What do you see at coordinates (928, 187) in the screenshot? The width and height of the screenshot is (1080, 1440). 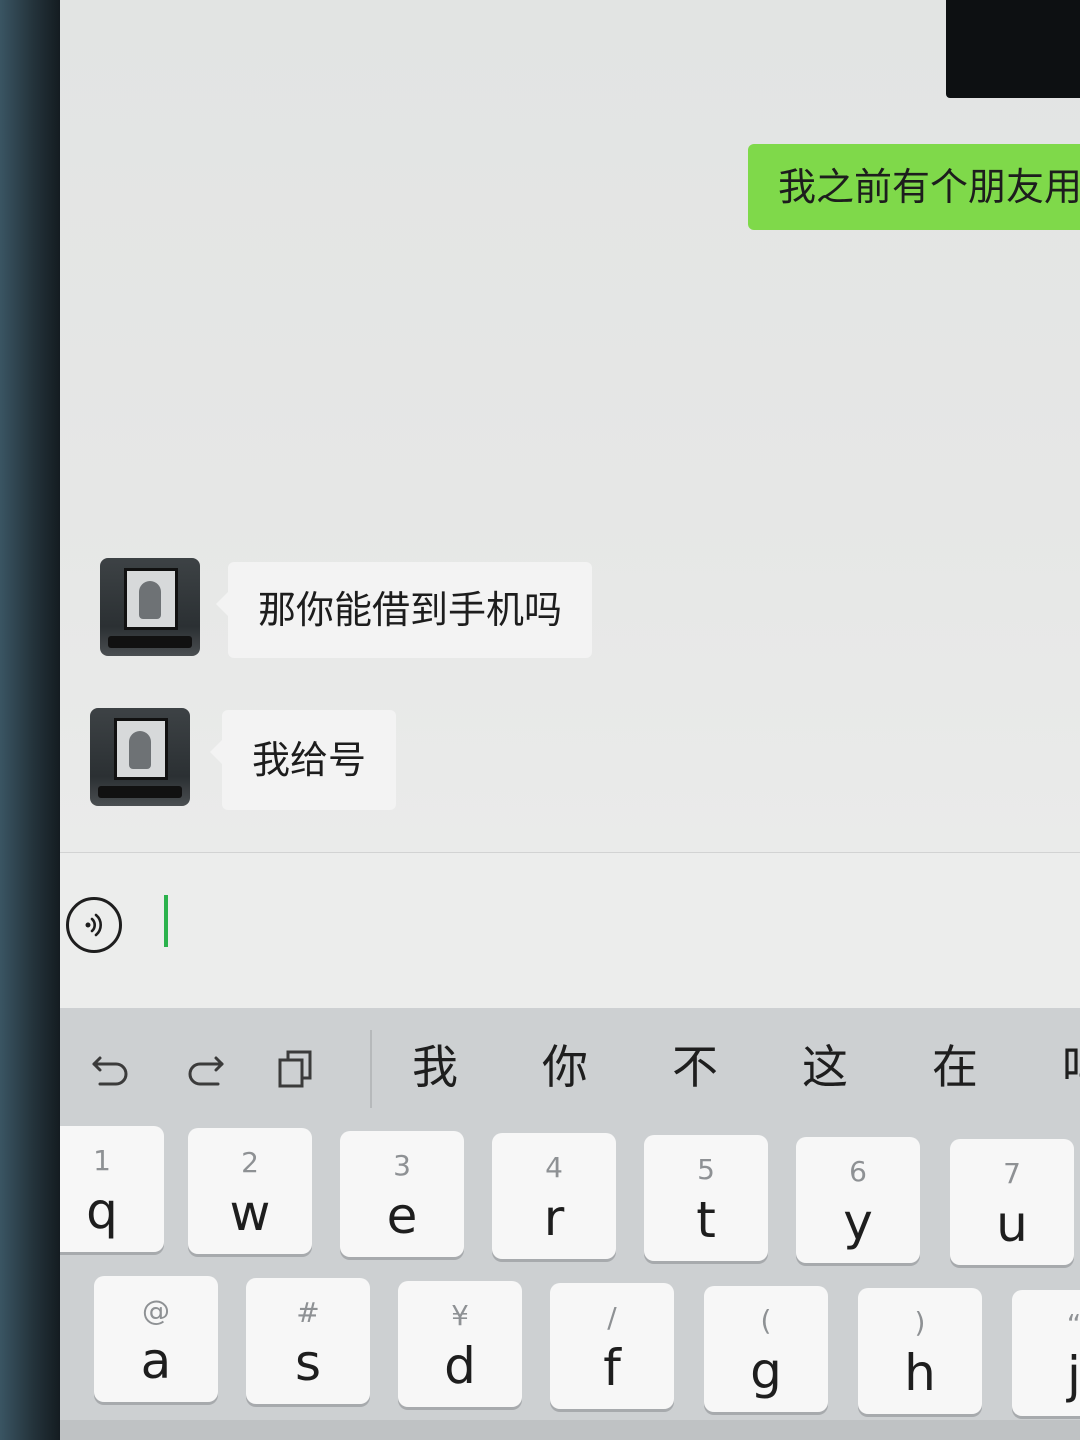 I see `outgoing-message-text: 我之前有个朋友用的` at bounding box center [928, 187].